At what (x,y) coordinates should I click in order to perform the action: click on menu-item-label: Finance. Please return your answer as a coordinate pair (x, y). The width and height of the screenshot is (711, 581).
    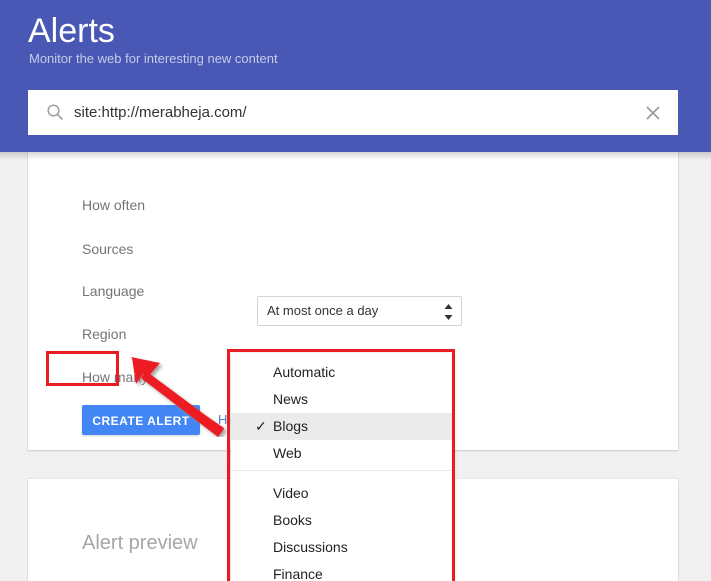
    Looking at the image, I should click on (298, 573).